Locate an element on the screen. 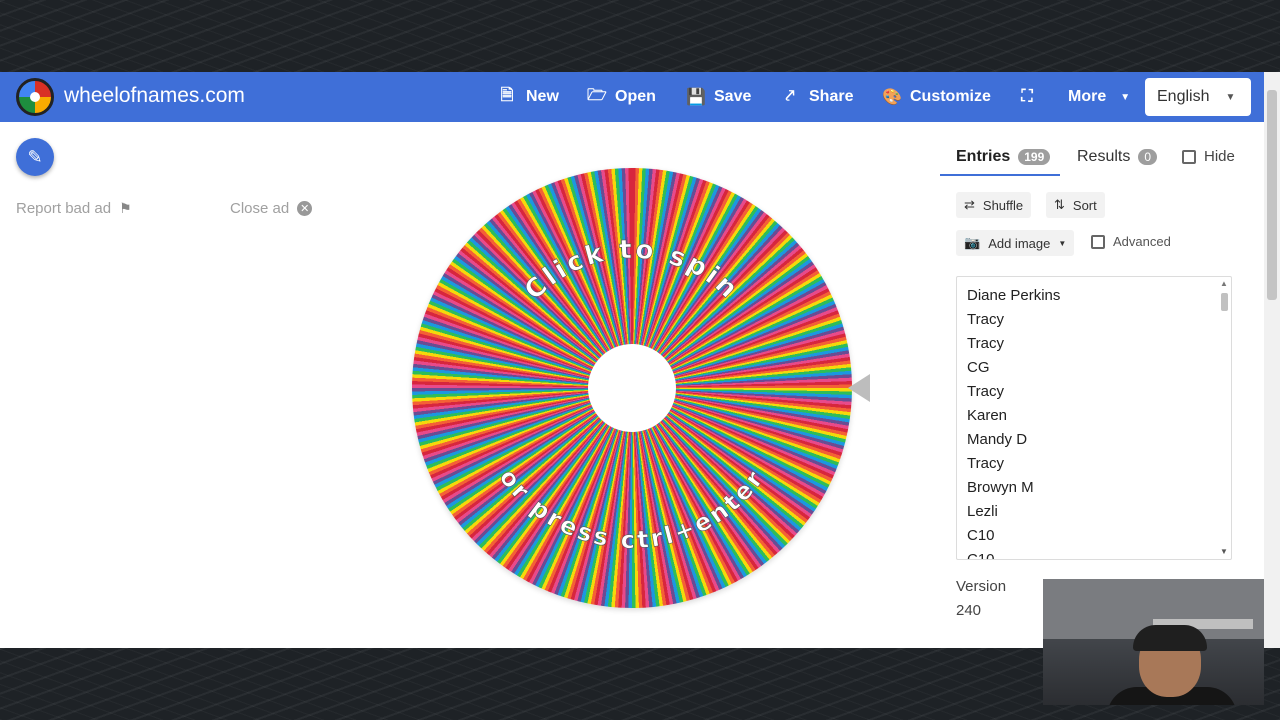 The image size is (1280, 720). palette-icon: 🎨 is located at coordinates (892, 97).